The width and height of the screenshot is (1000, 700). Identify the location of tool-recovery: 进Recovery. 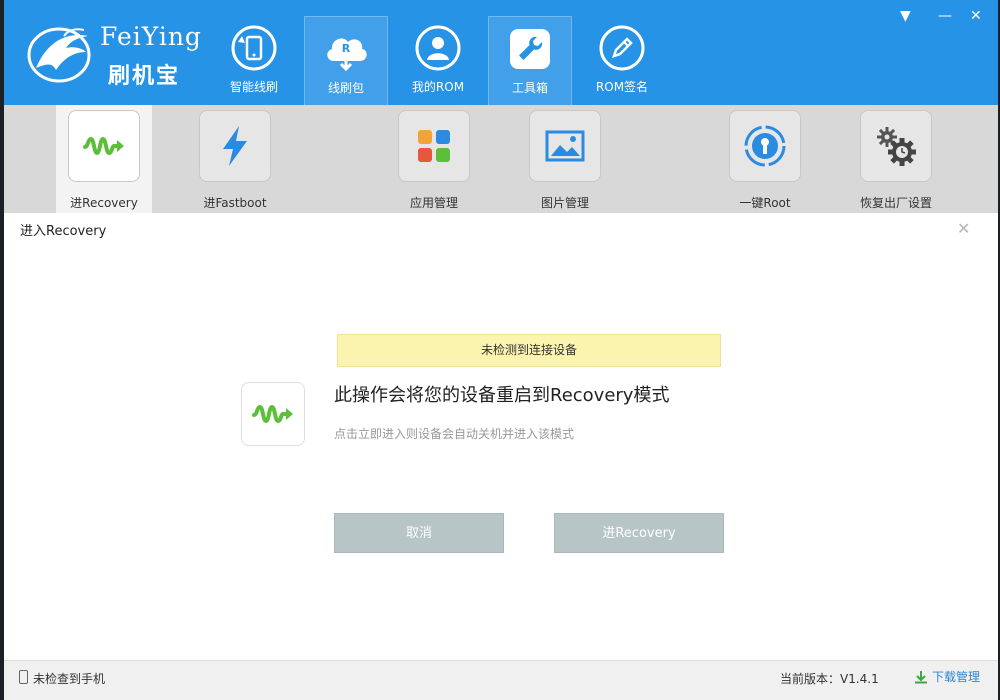
(104, 159).